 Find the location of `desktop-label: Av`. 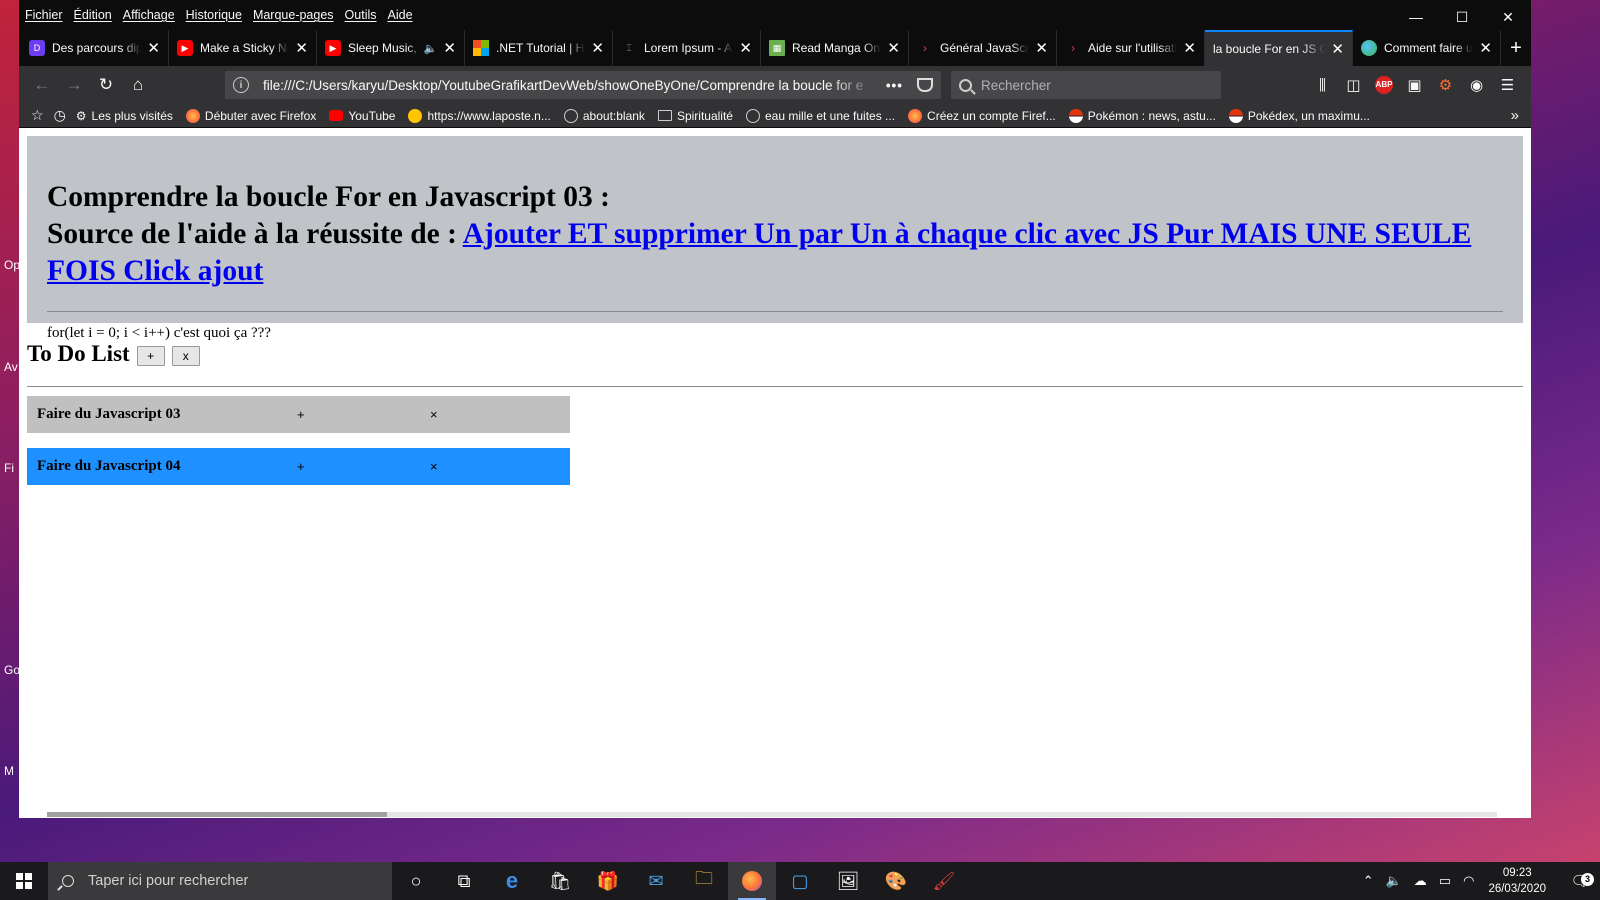

desktop-label: Av is located at coordinates (11, 367).